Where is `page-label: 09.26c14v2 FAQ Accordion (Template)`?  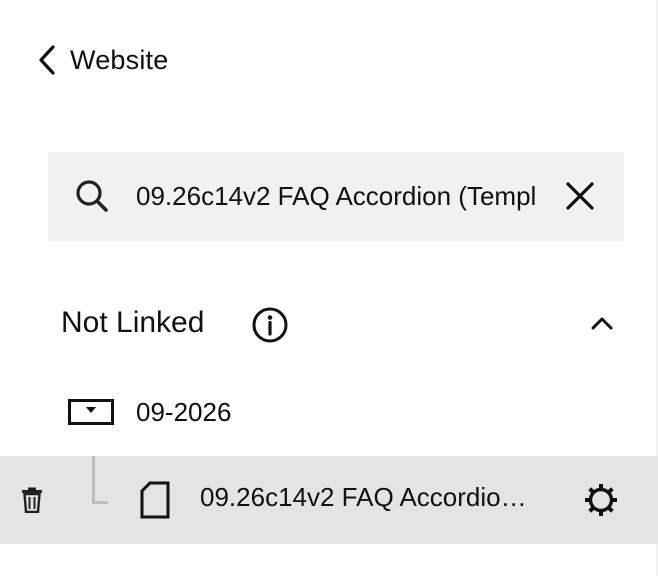
page-label: 09.26c14v2 FAQ Accordion (Template) is located at coordinates (370, 497).